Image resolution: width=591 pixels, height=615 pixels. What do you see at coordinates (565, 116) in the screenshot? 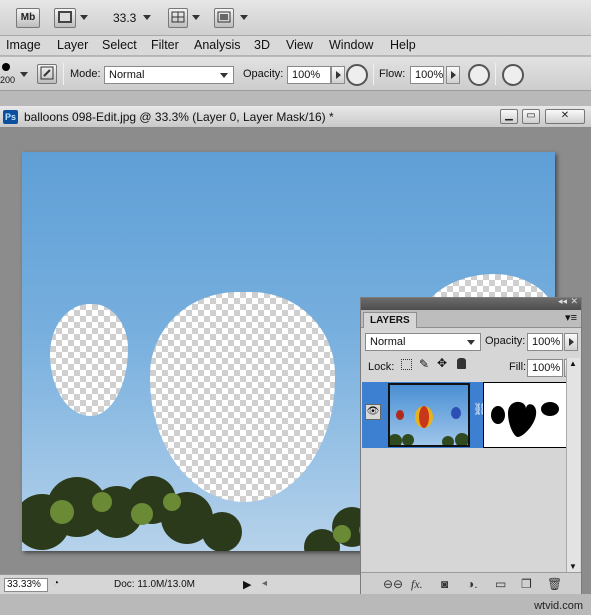
I see `close-button: ✕` at bounding box center [565, 116].